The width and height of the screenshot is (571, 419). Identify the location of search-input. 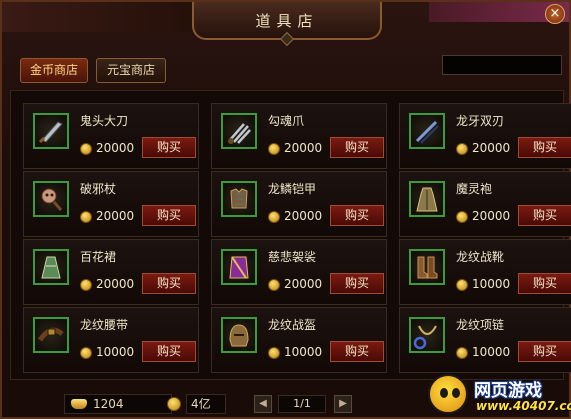
(502, 65).